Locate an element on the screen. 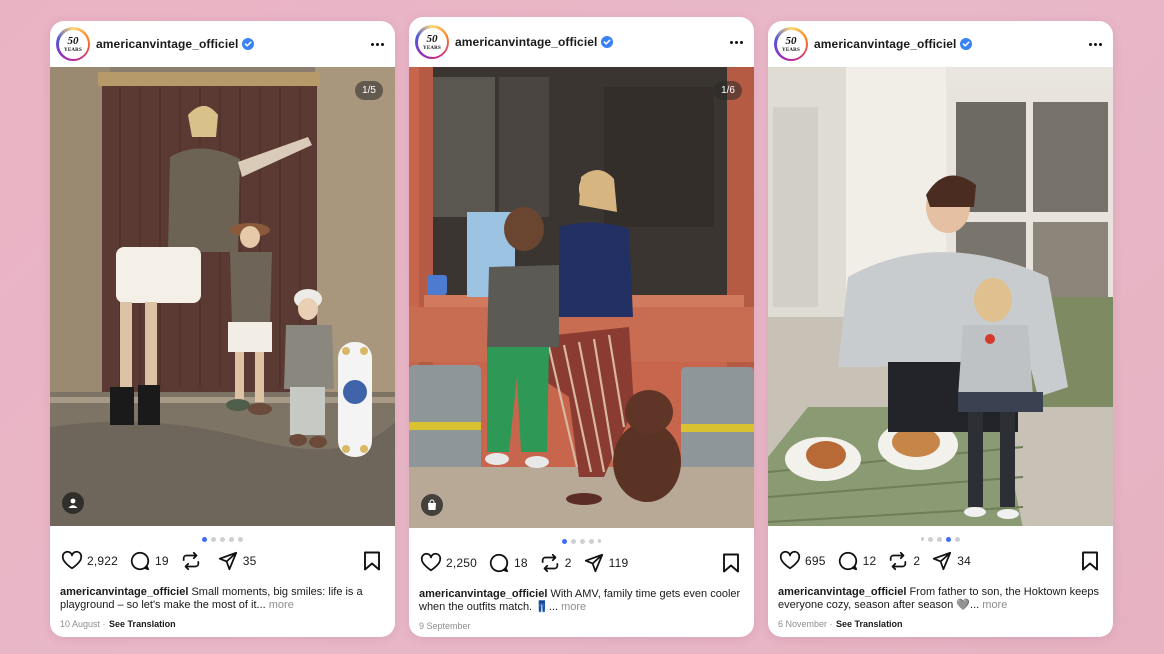 The width and height of the screenshot is (1164, 654). action-bar: 695 12 2 34 is located at coordinates (940, 561).